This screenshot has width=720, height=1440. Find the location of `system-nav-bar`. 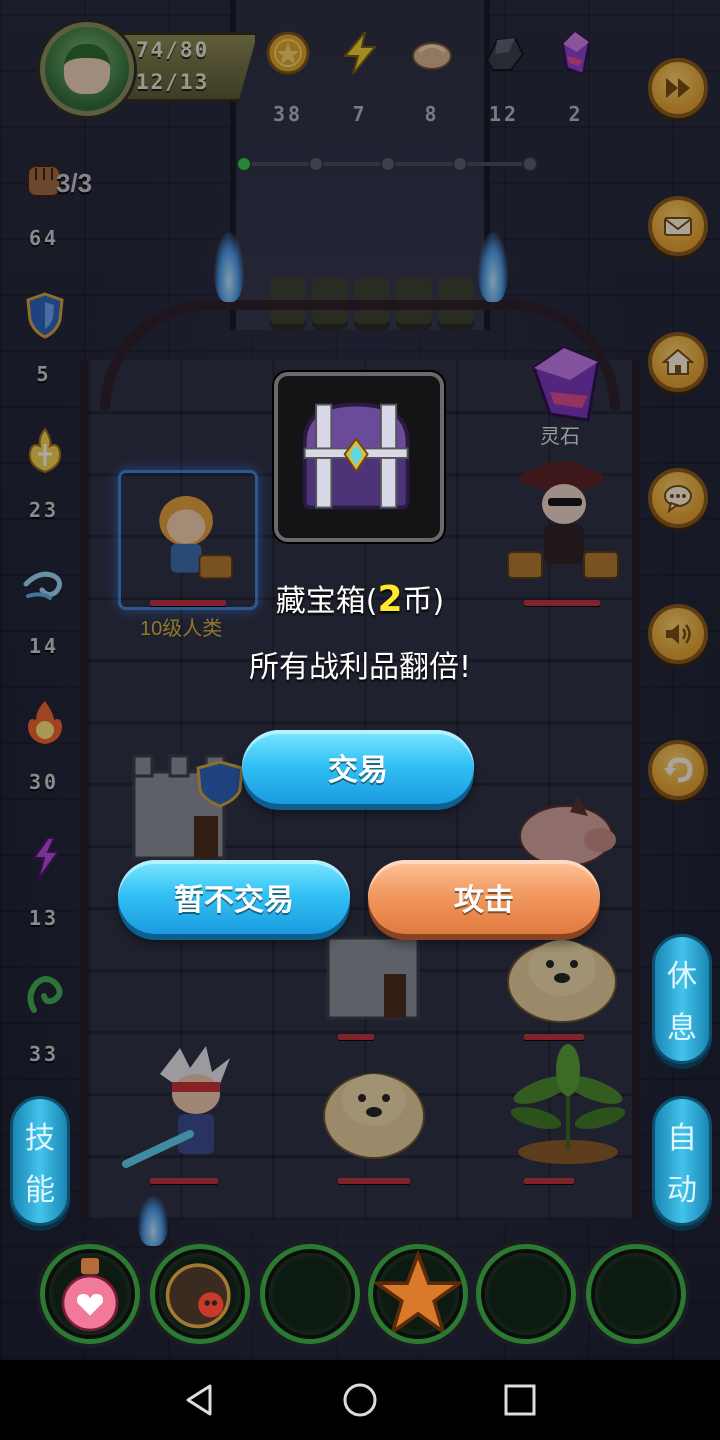

system-nav-bar is located at coordinates (360, 1400).